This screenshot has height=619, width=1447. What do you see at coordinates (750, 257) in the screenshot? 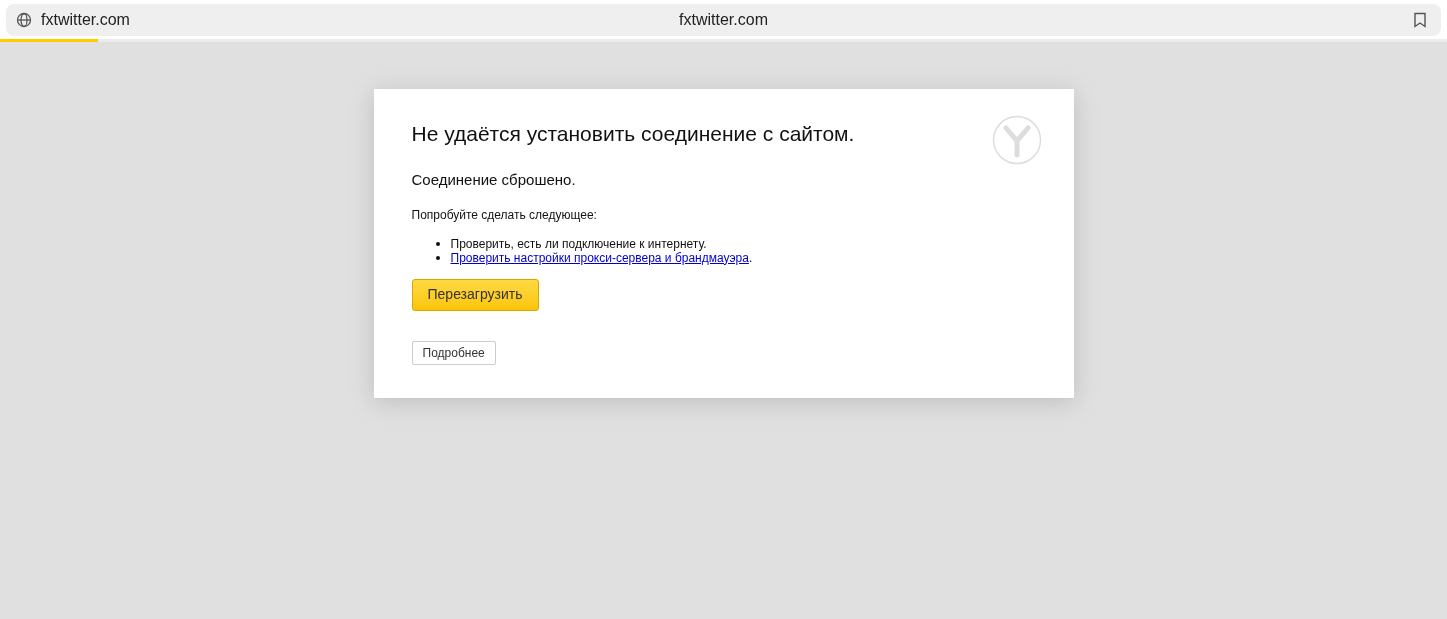
I see `link-suffix: .` at bounding box center [750, 257].